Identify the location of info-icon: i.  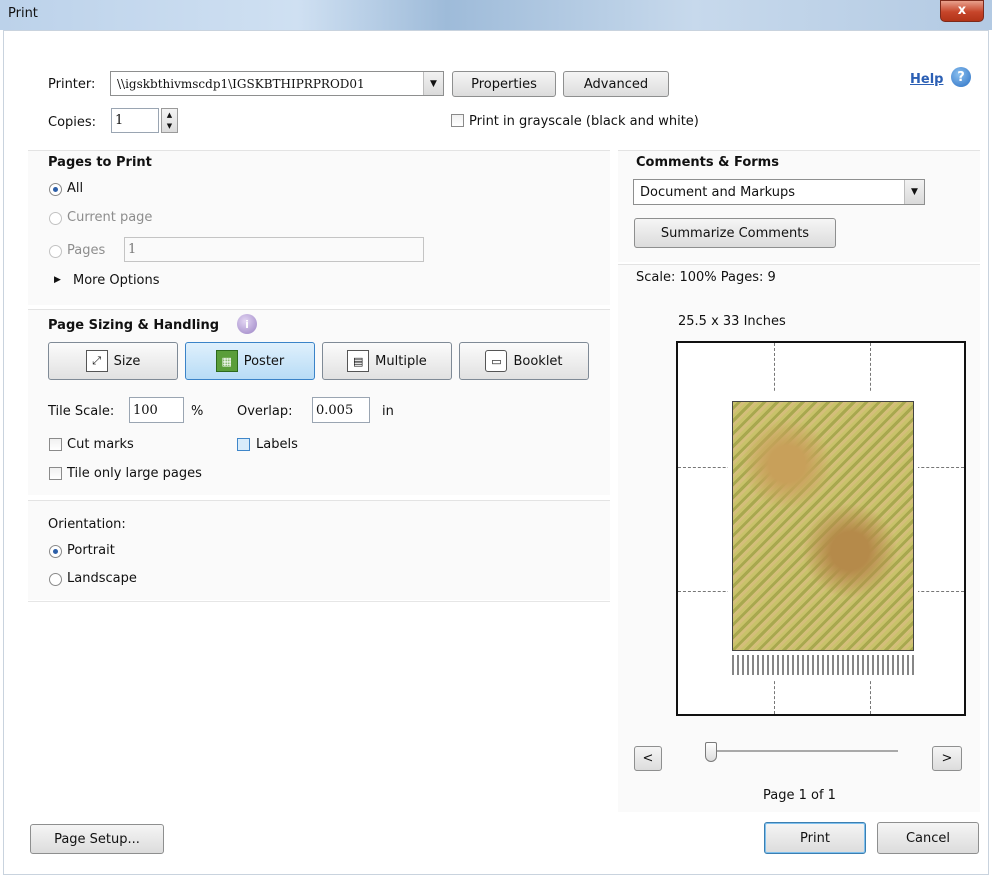
(247, 324).